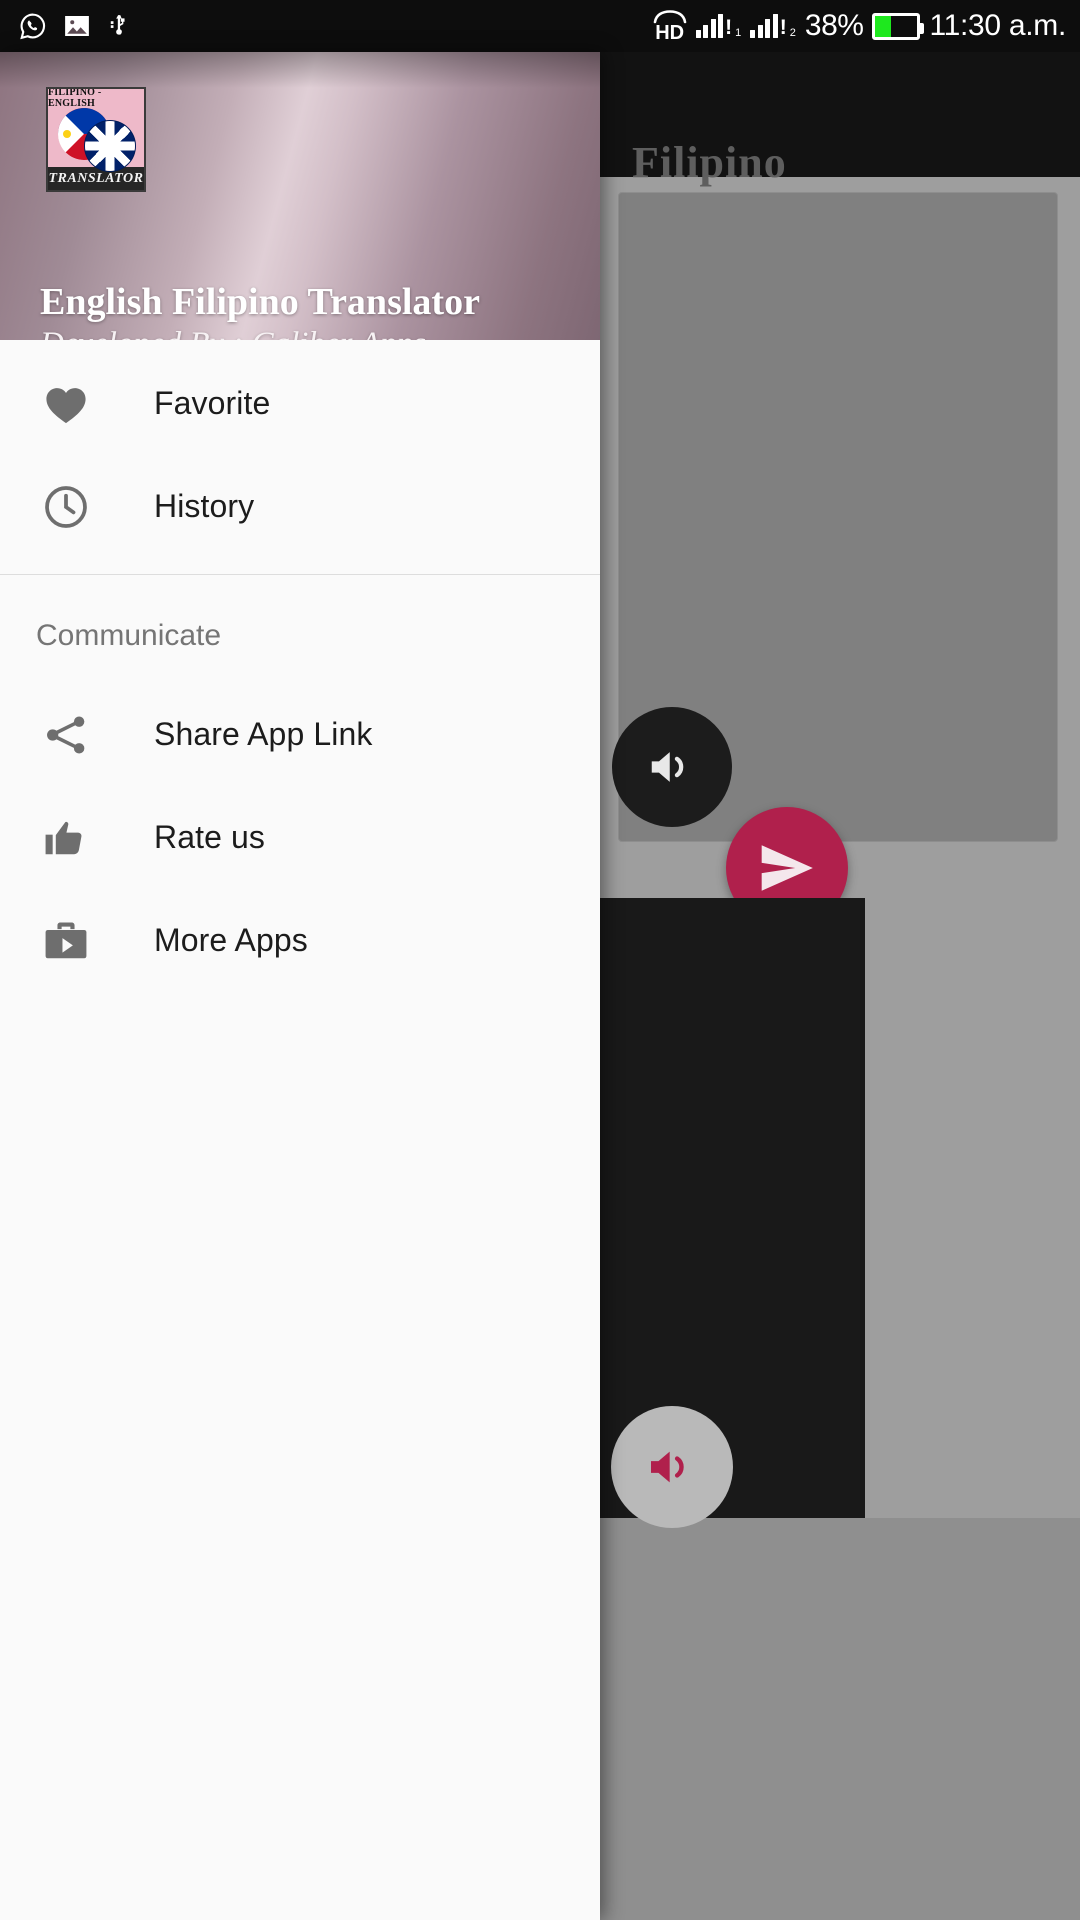 The image size is (1080, 1920). What do you see at coordinates (834, 25) in the screenshot?
I see `battery-percent-label: 38%` at bounding box center [834, 25].